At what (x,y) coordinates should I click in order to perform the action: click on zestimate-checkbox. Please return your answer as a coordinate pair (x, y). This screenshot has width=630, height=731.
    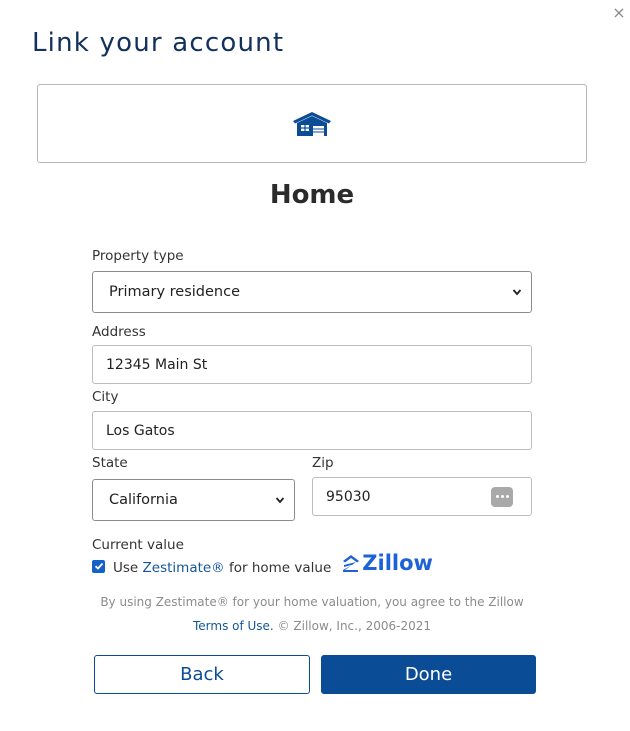
    Looking at the image, I should click on (98, 566).